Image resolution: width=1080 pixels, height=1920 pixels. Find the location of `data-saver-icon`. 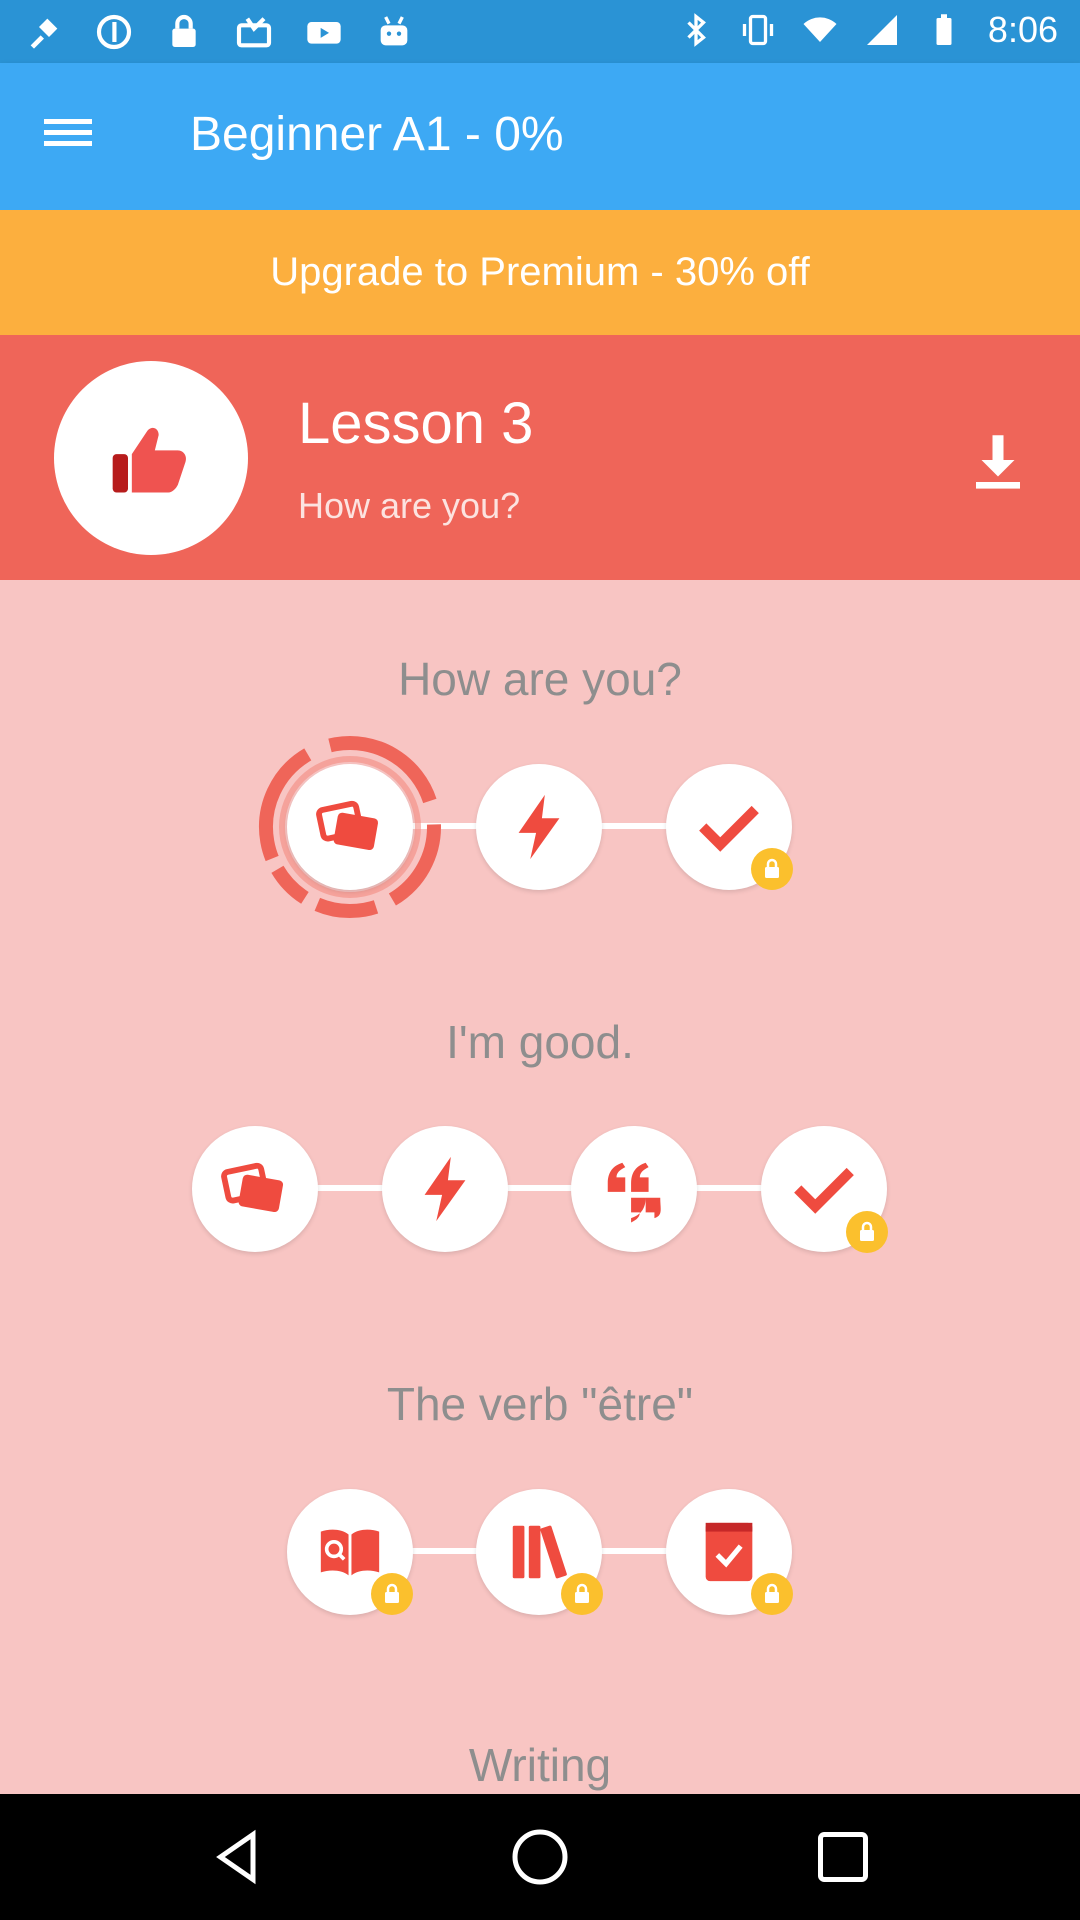

data-saver-icon is located at coordinates (114, 32).